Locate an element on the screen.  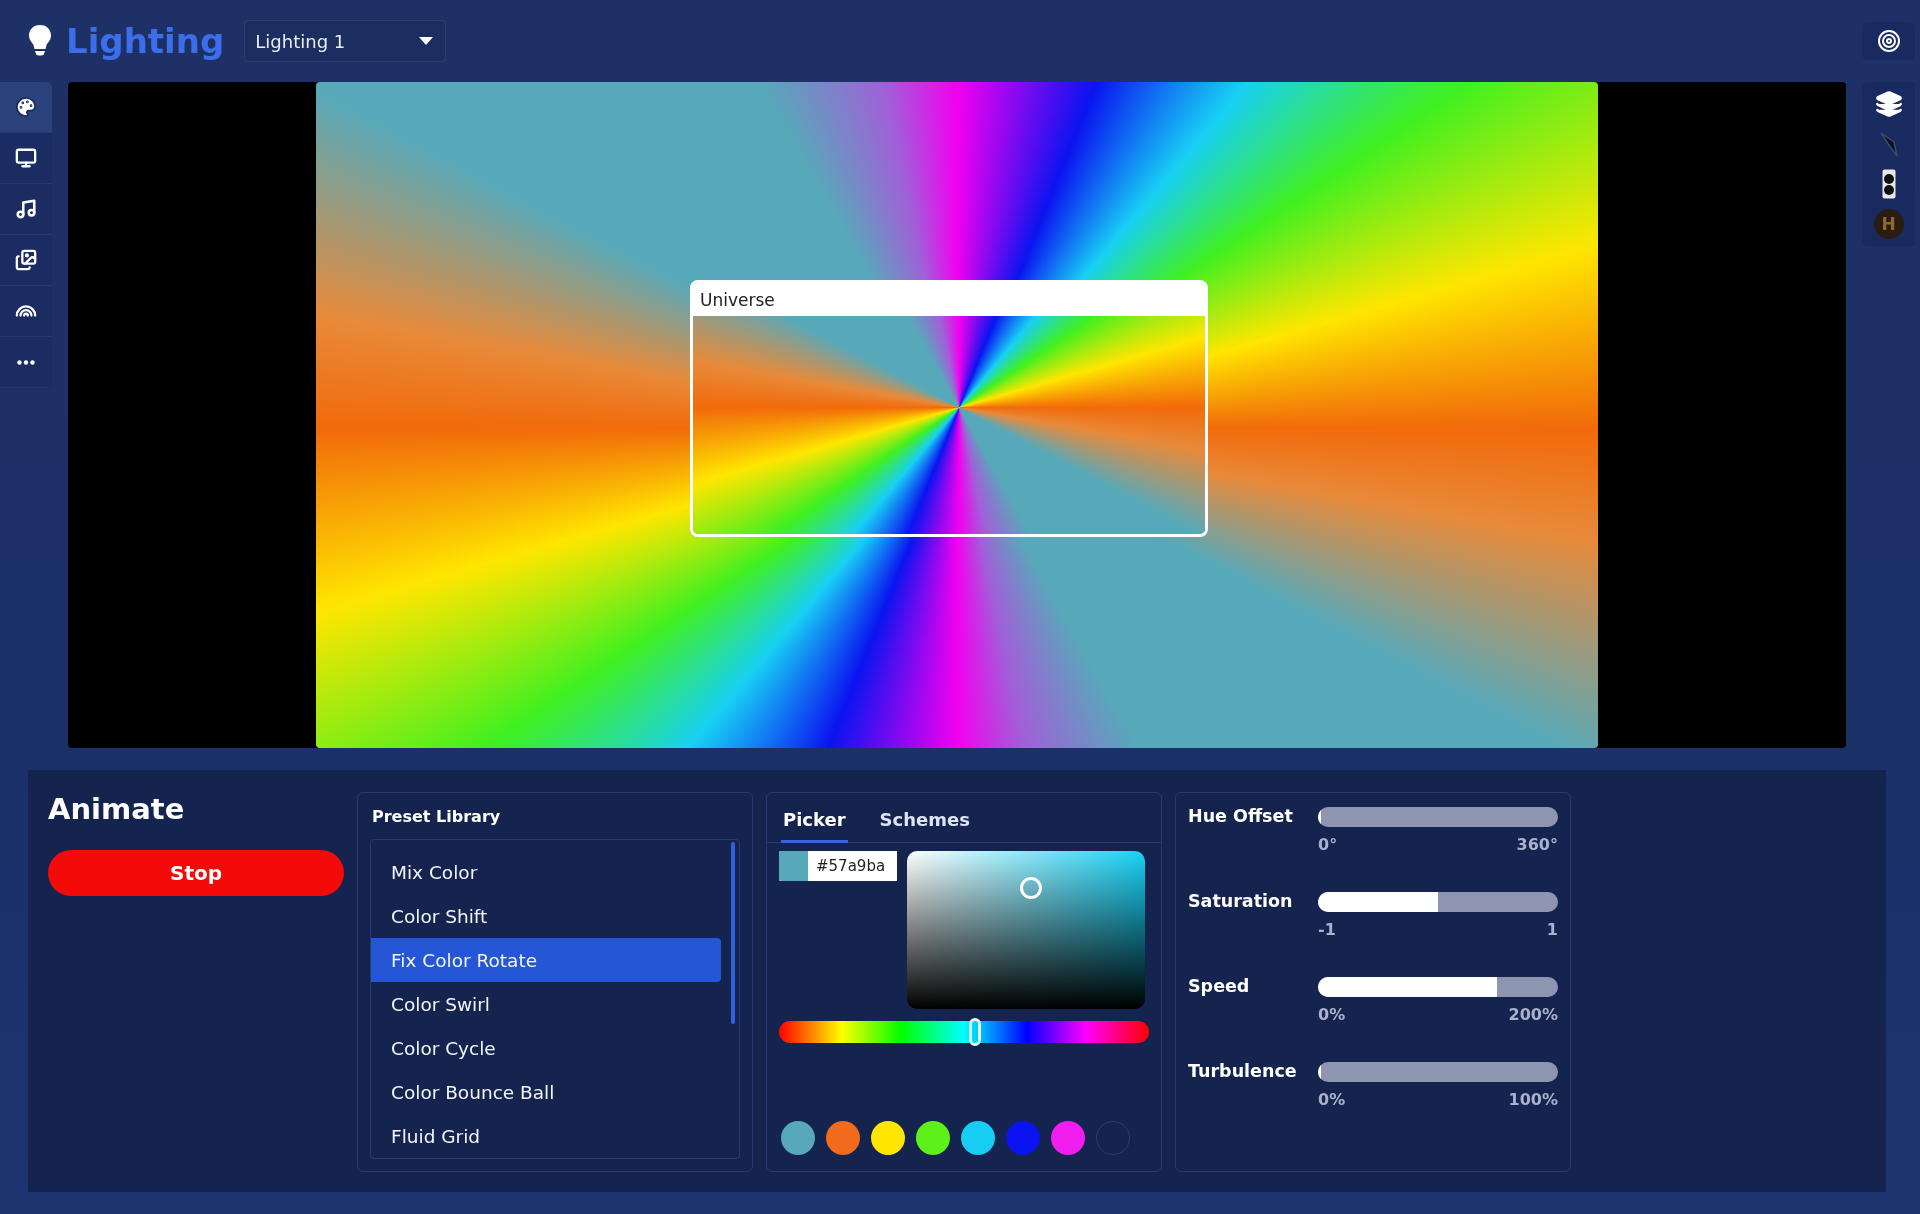
range-max: 1 is located at coordinates (1552, 929).